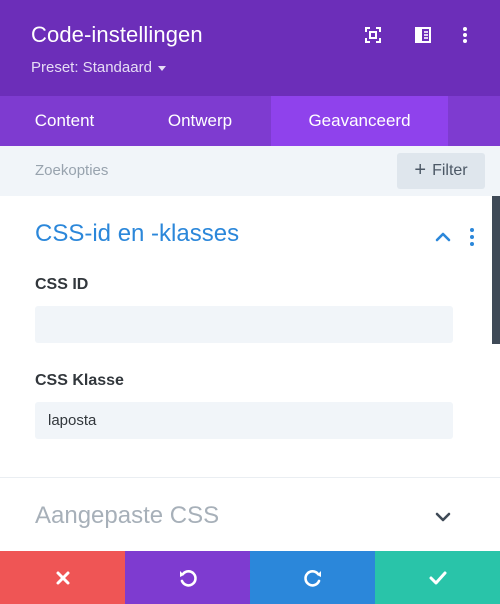 The height and width of the screenshot is (604, 500). Describe the element at coordinates (420, 170) in the screenshot. I see `plus-icon: +` at that location.